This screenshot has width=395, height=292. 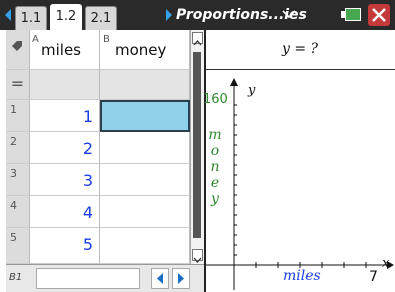 I want to click on chevron-down-icon, so click(x=289, y=14).